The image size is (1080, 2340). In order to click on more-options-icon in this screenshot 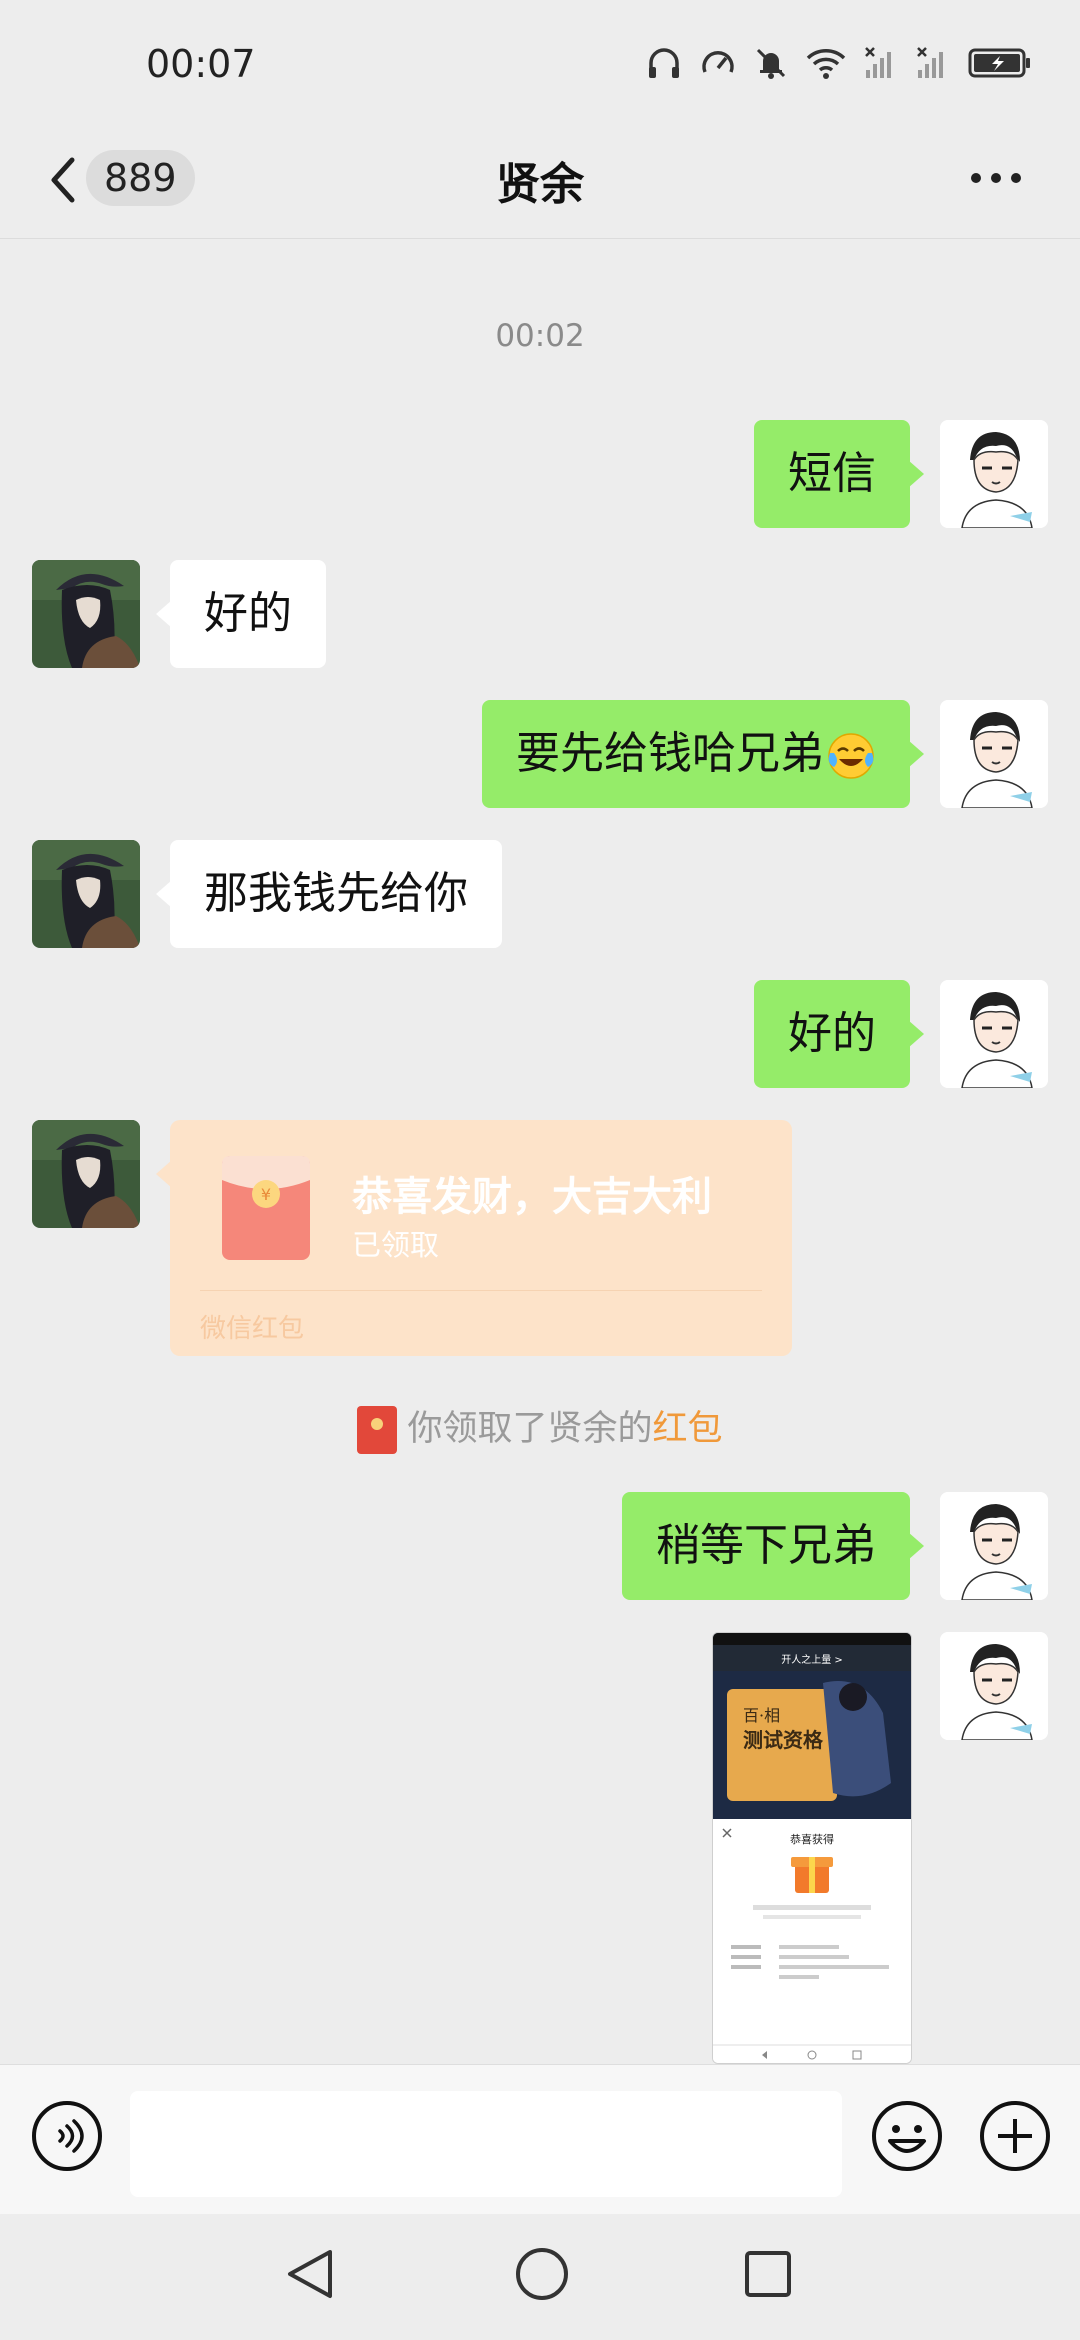, I will do `click(996, 178)`.